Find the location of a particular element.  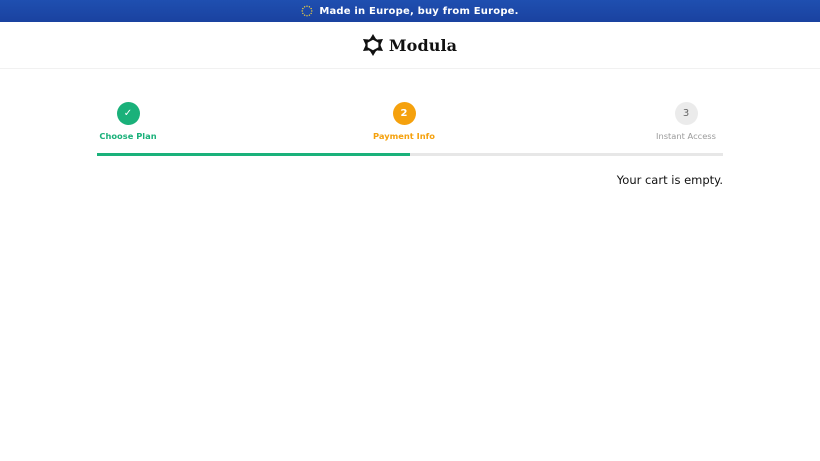

step-2-label: Payment Info is located at coordinates (404, 136).